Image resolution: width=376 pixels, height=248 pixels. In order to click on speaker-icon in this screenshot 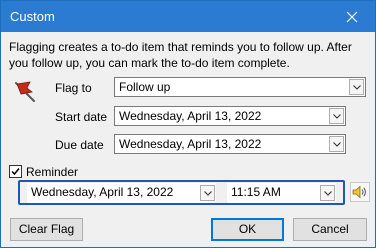, I will do `click(359, 192)`.